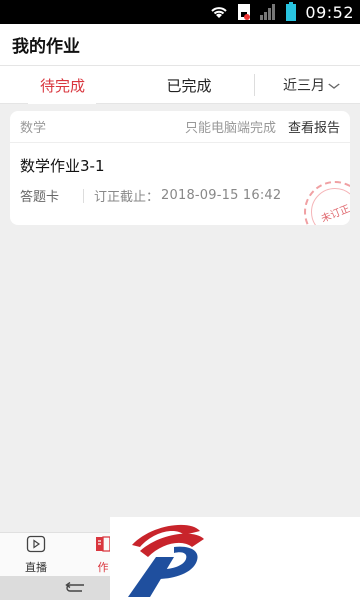 The width and height of the screenshot is (360, 600). What do you see at coordinates (334, 85) in the screenshot?
I see `chevron-down-icon` at bounding box center [334, 85].